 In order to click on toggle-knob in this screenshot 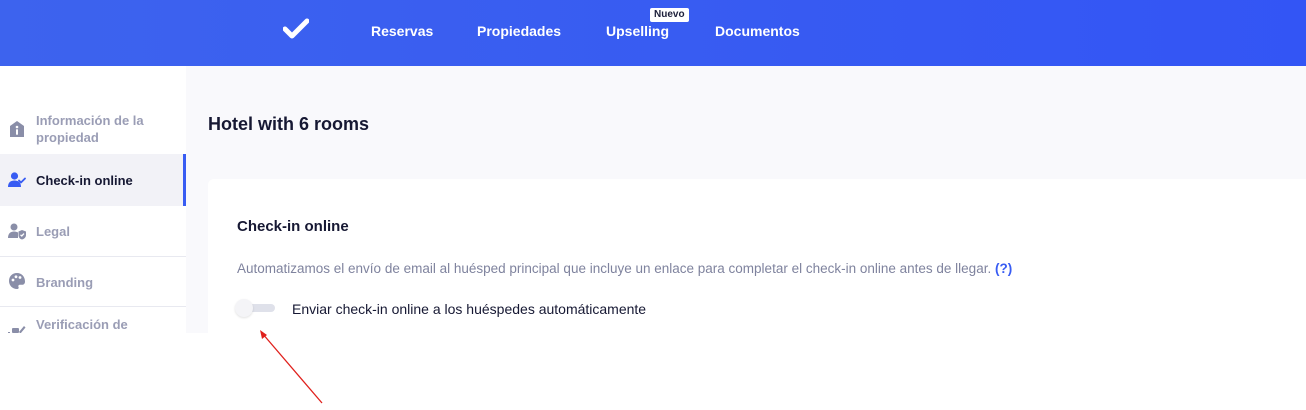, I will do `click(244, 308)`.